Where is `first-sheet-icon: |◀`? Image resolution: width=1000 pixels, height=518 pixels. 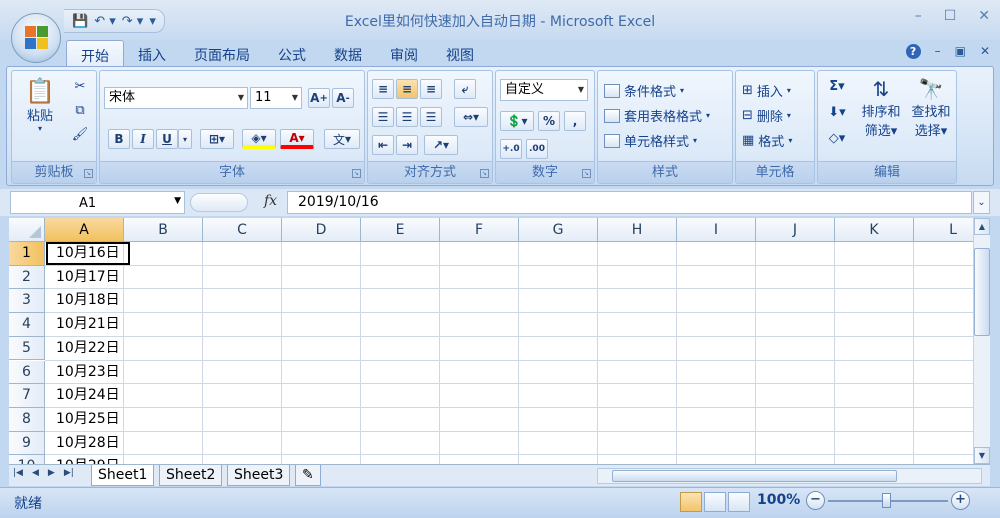
first-sheet-icon: |◀ is located at coordinates (18, 473).